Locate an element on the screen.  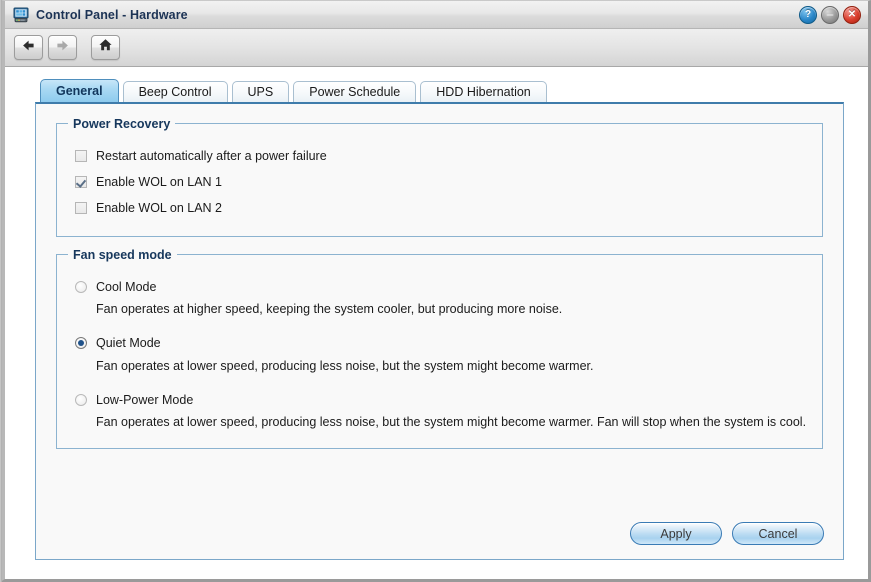
home-icon is located at coordinates (105, 47).